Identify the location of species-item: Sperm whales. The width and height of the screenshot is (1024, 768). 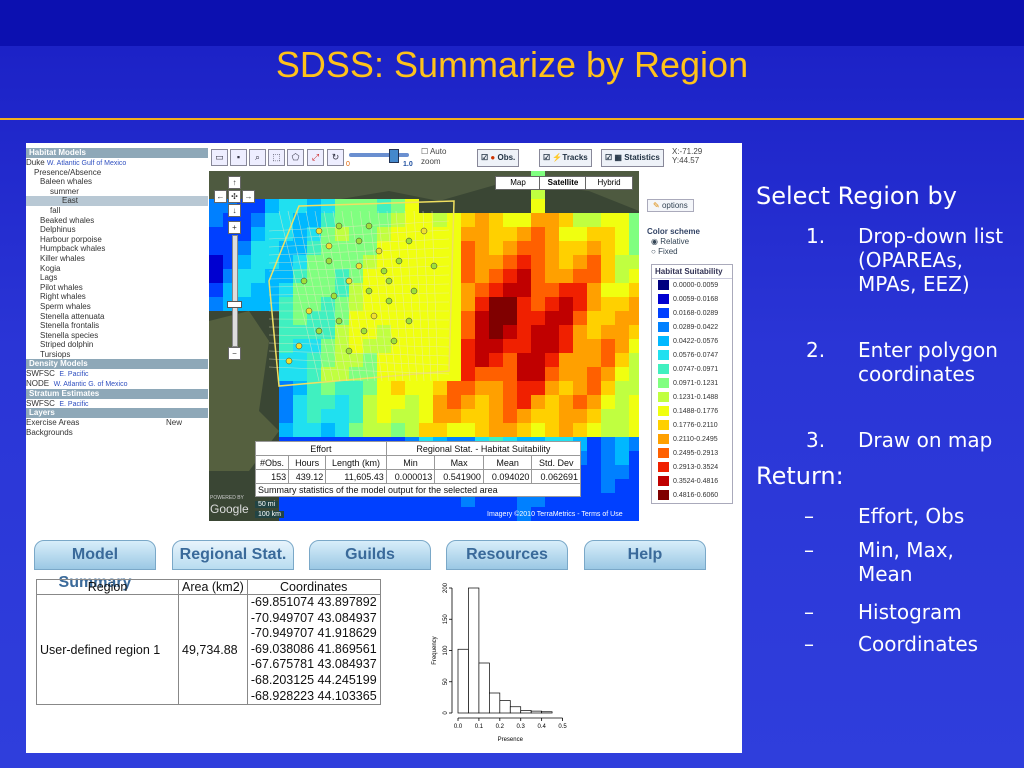
(117, 307).